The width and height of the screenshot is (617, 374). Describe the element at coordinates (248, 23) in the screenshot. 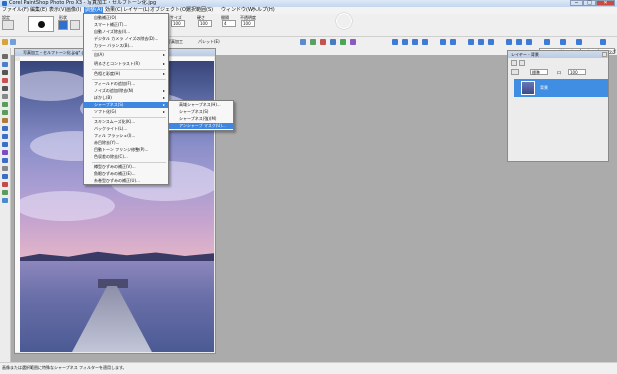

I see `density-input: 100` at that location.